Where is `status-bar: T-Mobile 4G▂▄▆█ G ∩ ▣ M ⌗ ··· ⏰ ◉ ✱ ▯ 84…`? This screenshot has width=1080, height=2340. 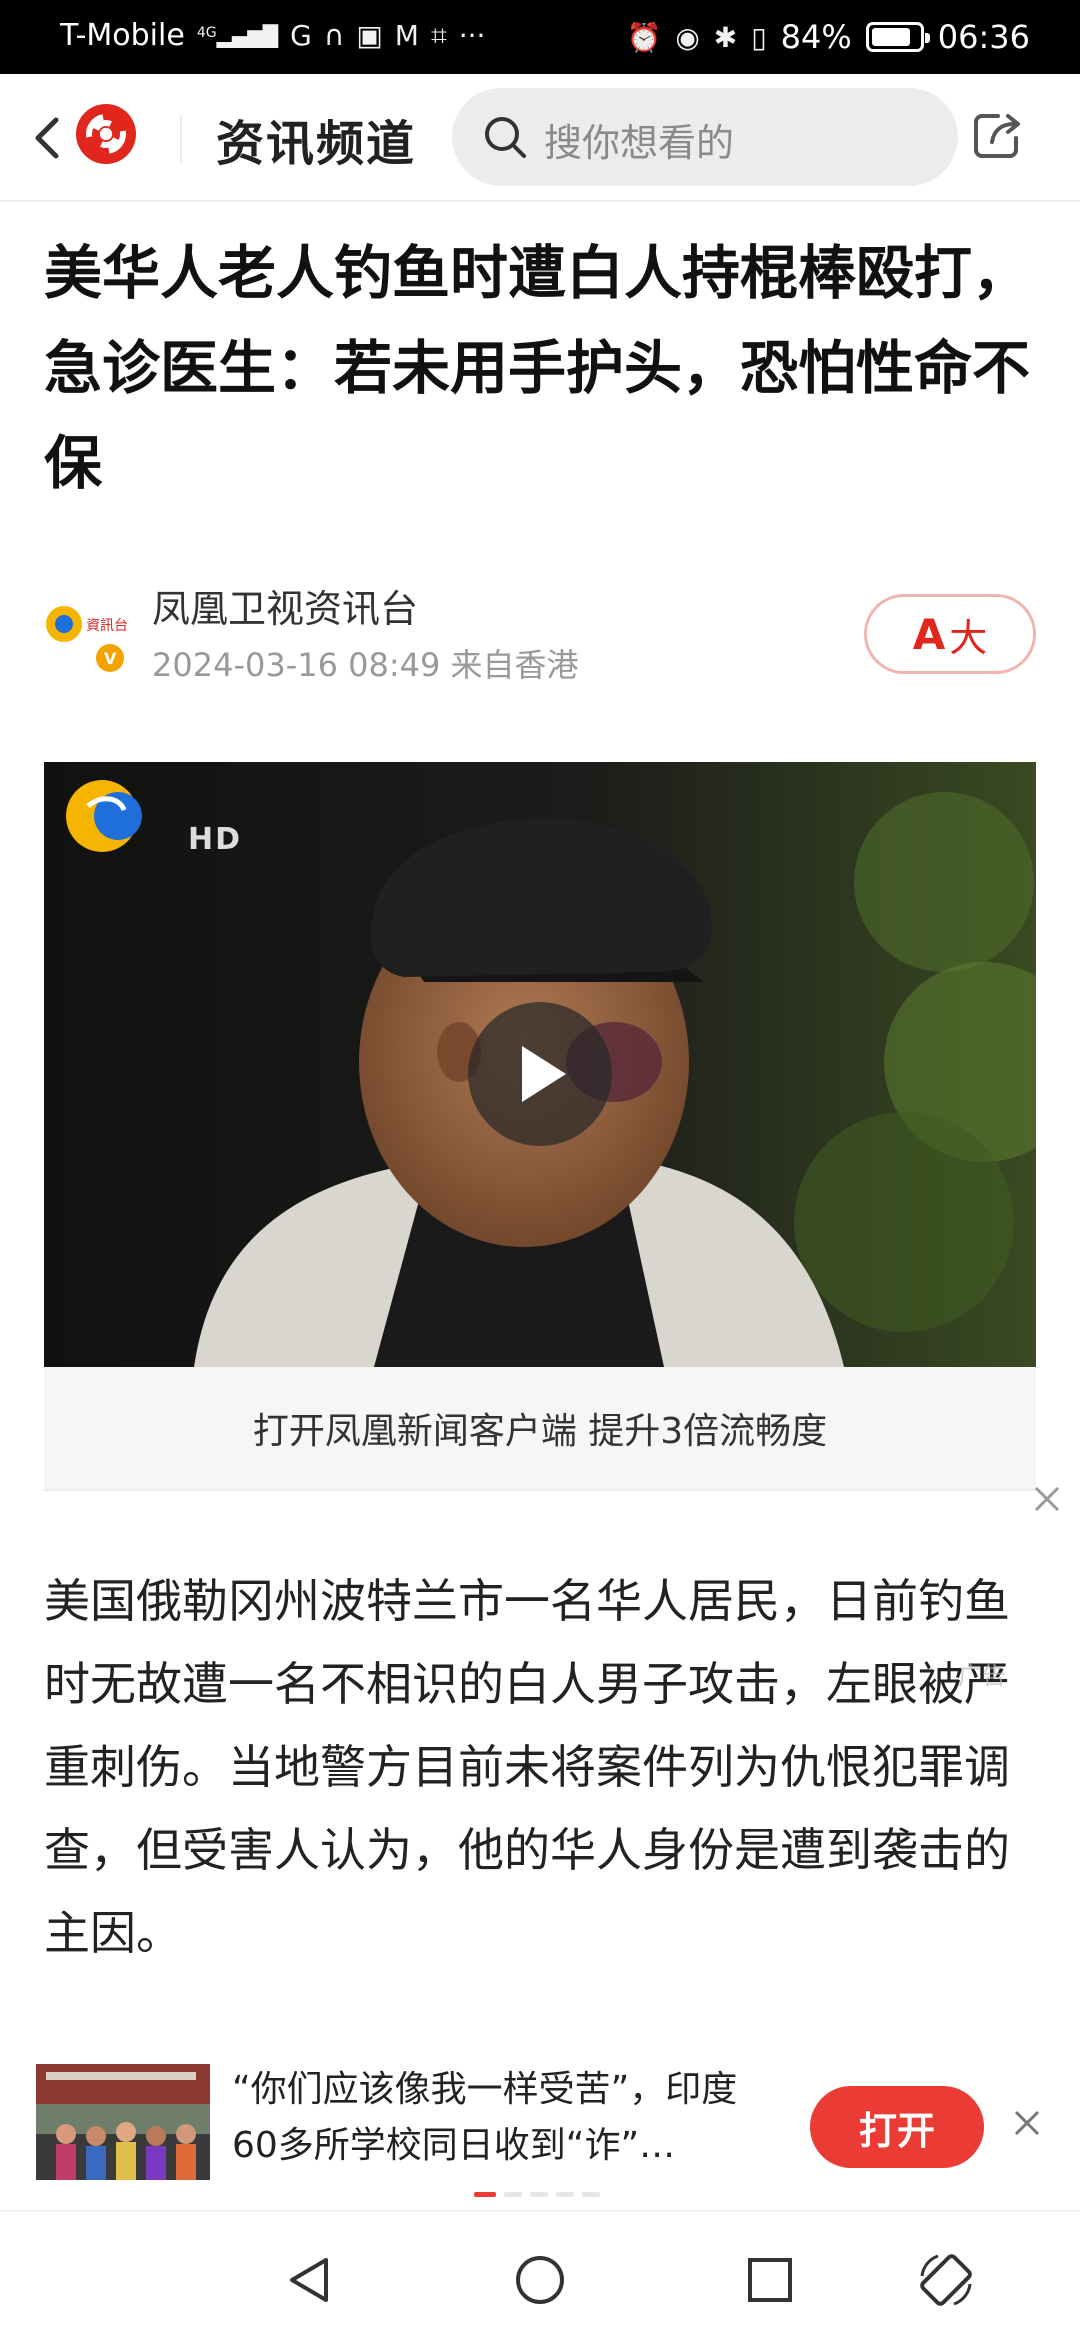 status-bar: T-Mobile 4G▂▄▆█ G ∩ ▣ M ⌗ ··· ⏰ ◉ ✱ ▯ 84… is located at coordinates (540, 37).